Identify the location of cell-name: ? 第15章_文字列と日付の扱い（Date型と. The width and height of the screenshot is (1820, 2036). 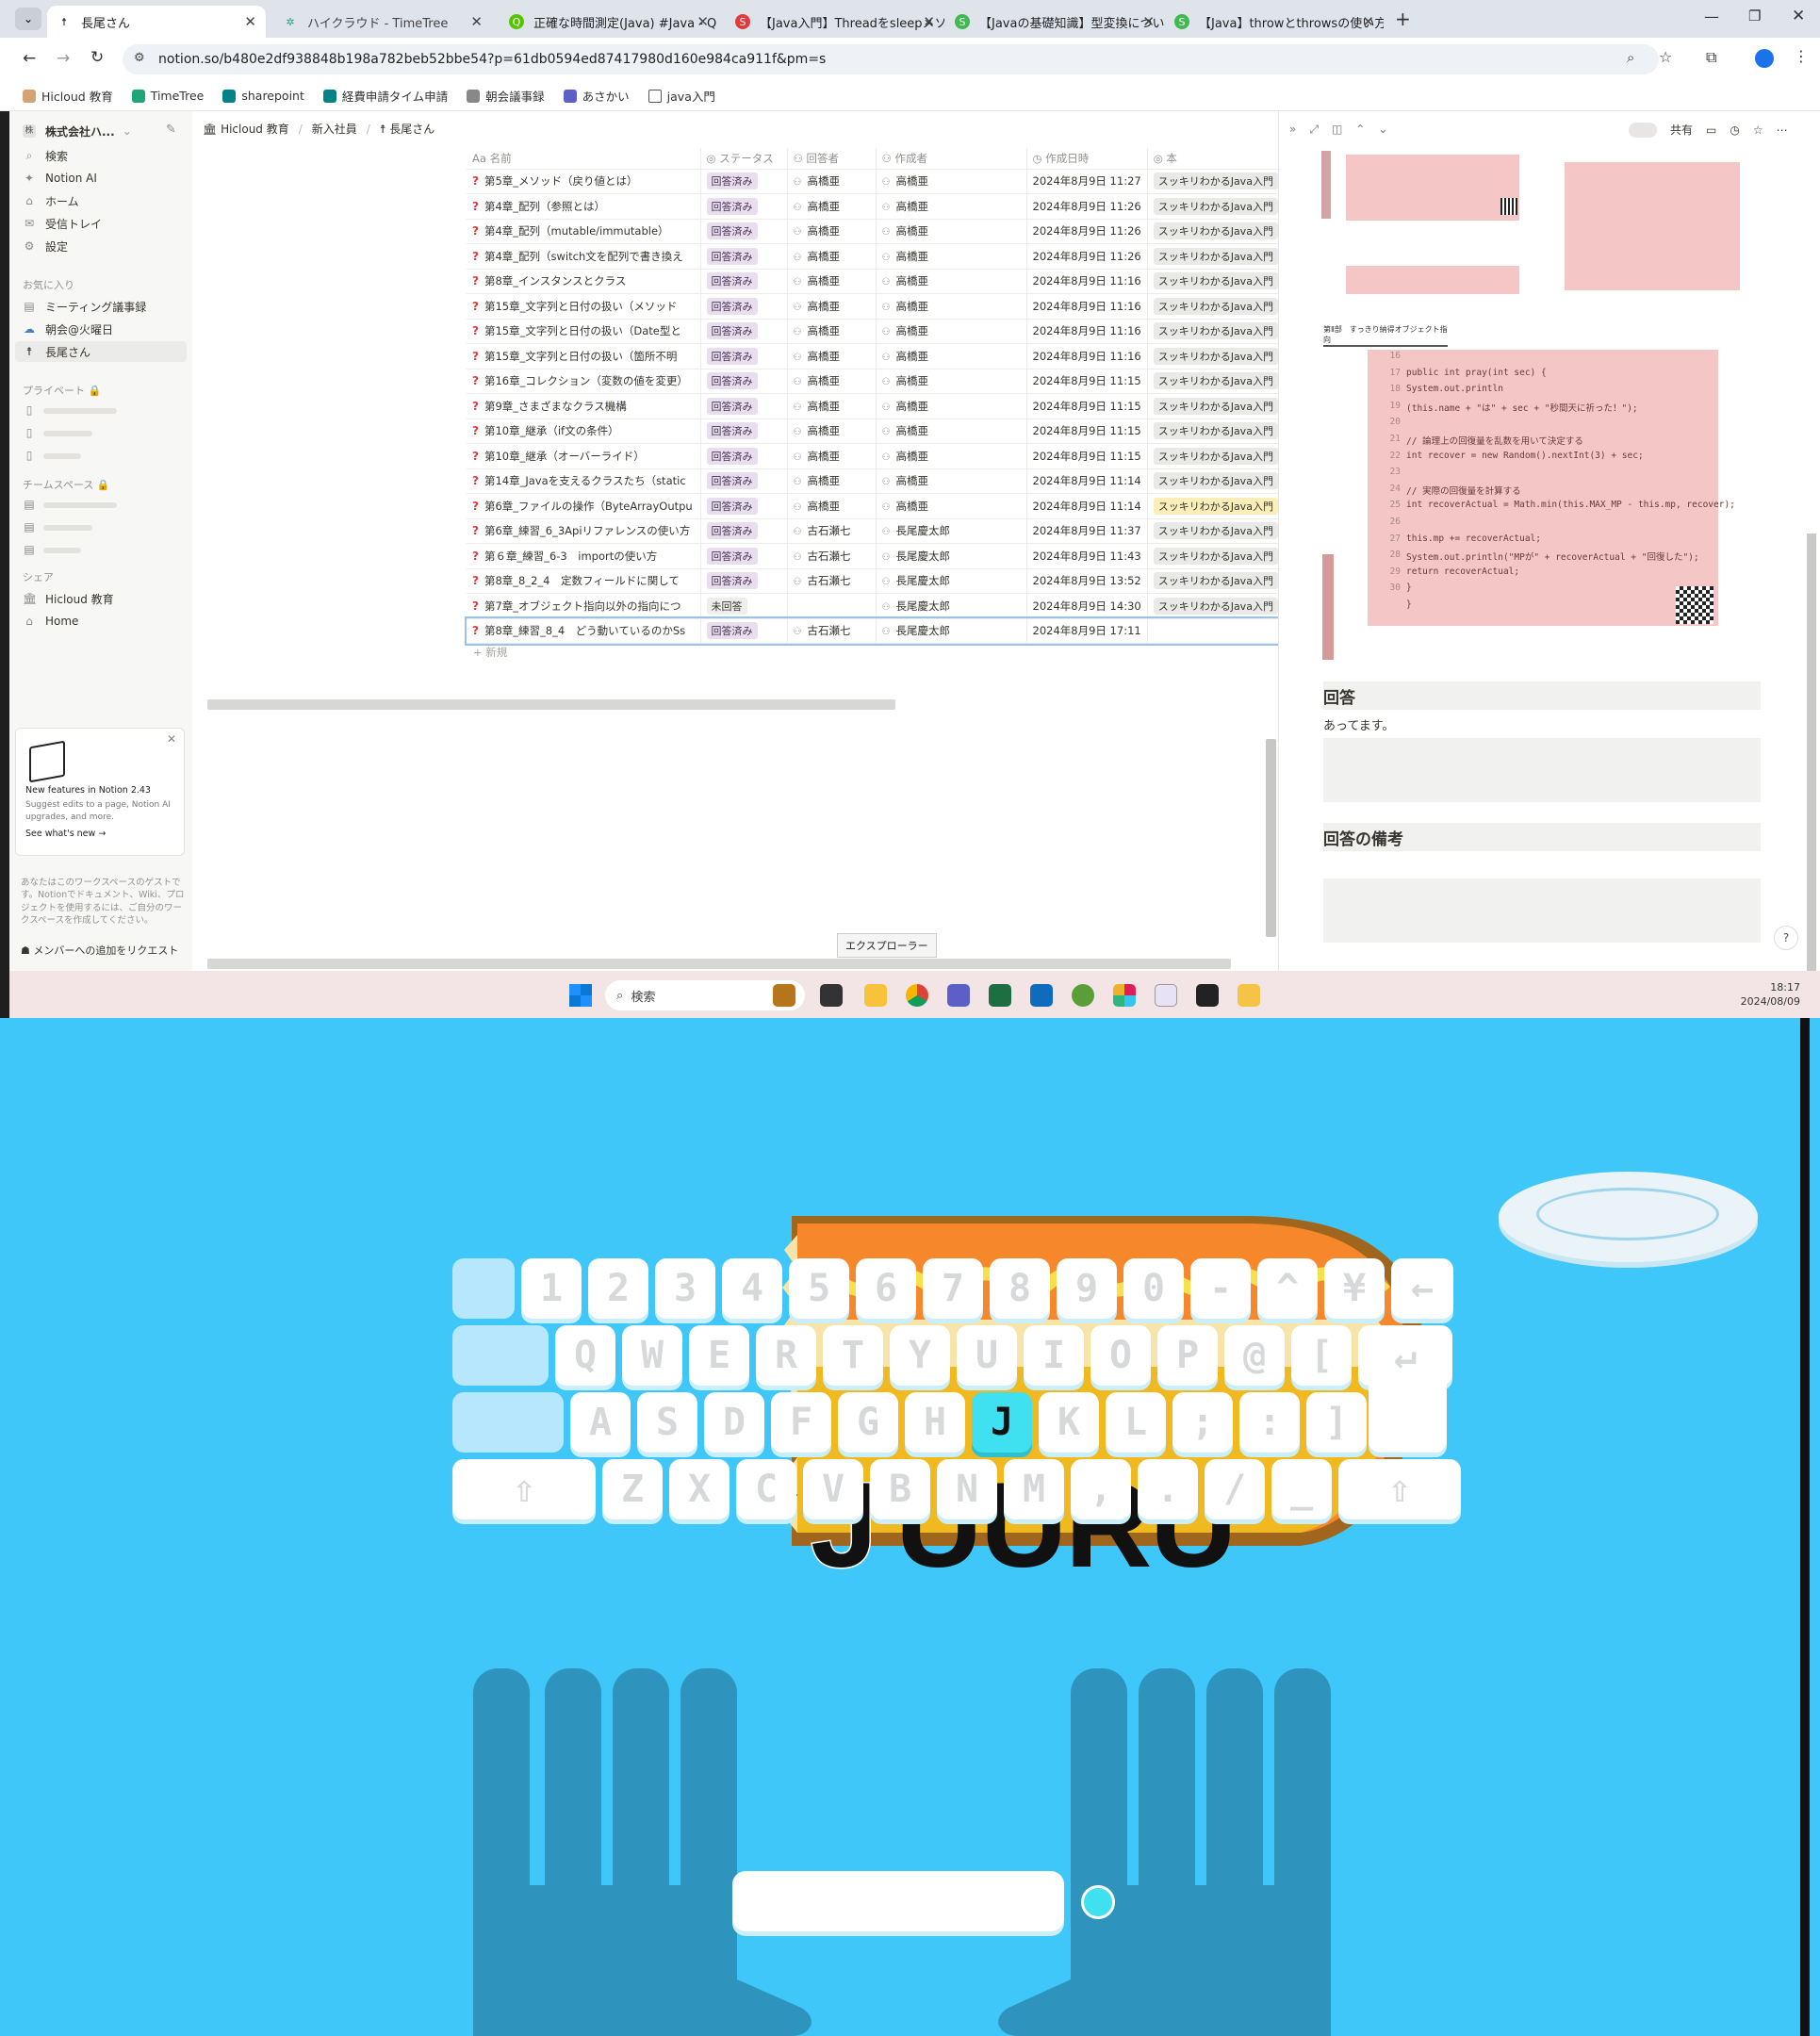
(584, 331).